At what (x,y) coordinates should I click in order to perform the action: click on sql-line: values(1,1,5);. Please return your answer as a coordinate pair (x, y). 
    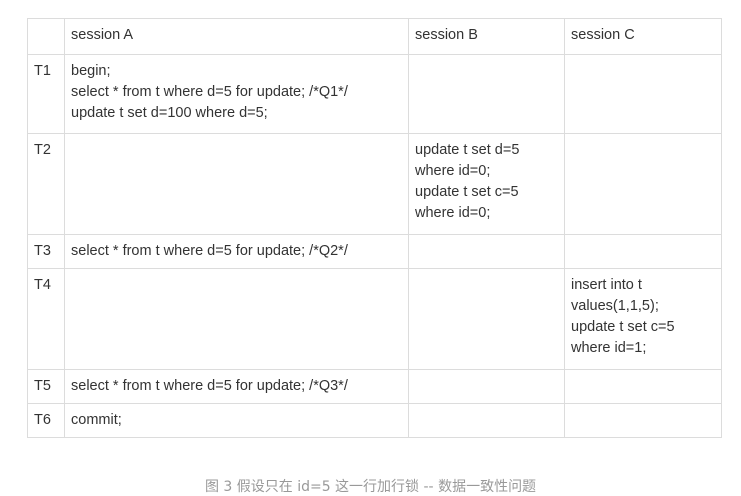
    Looking at the image, I should click on (615, 306).